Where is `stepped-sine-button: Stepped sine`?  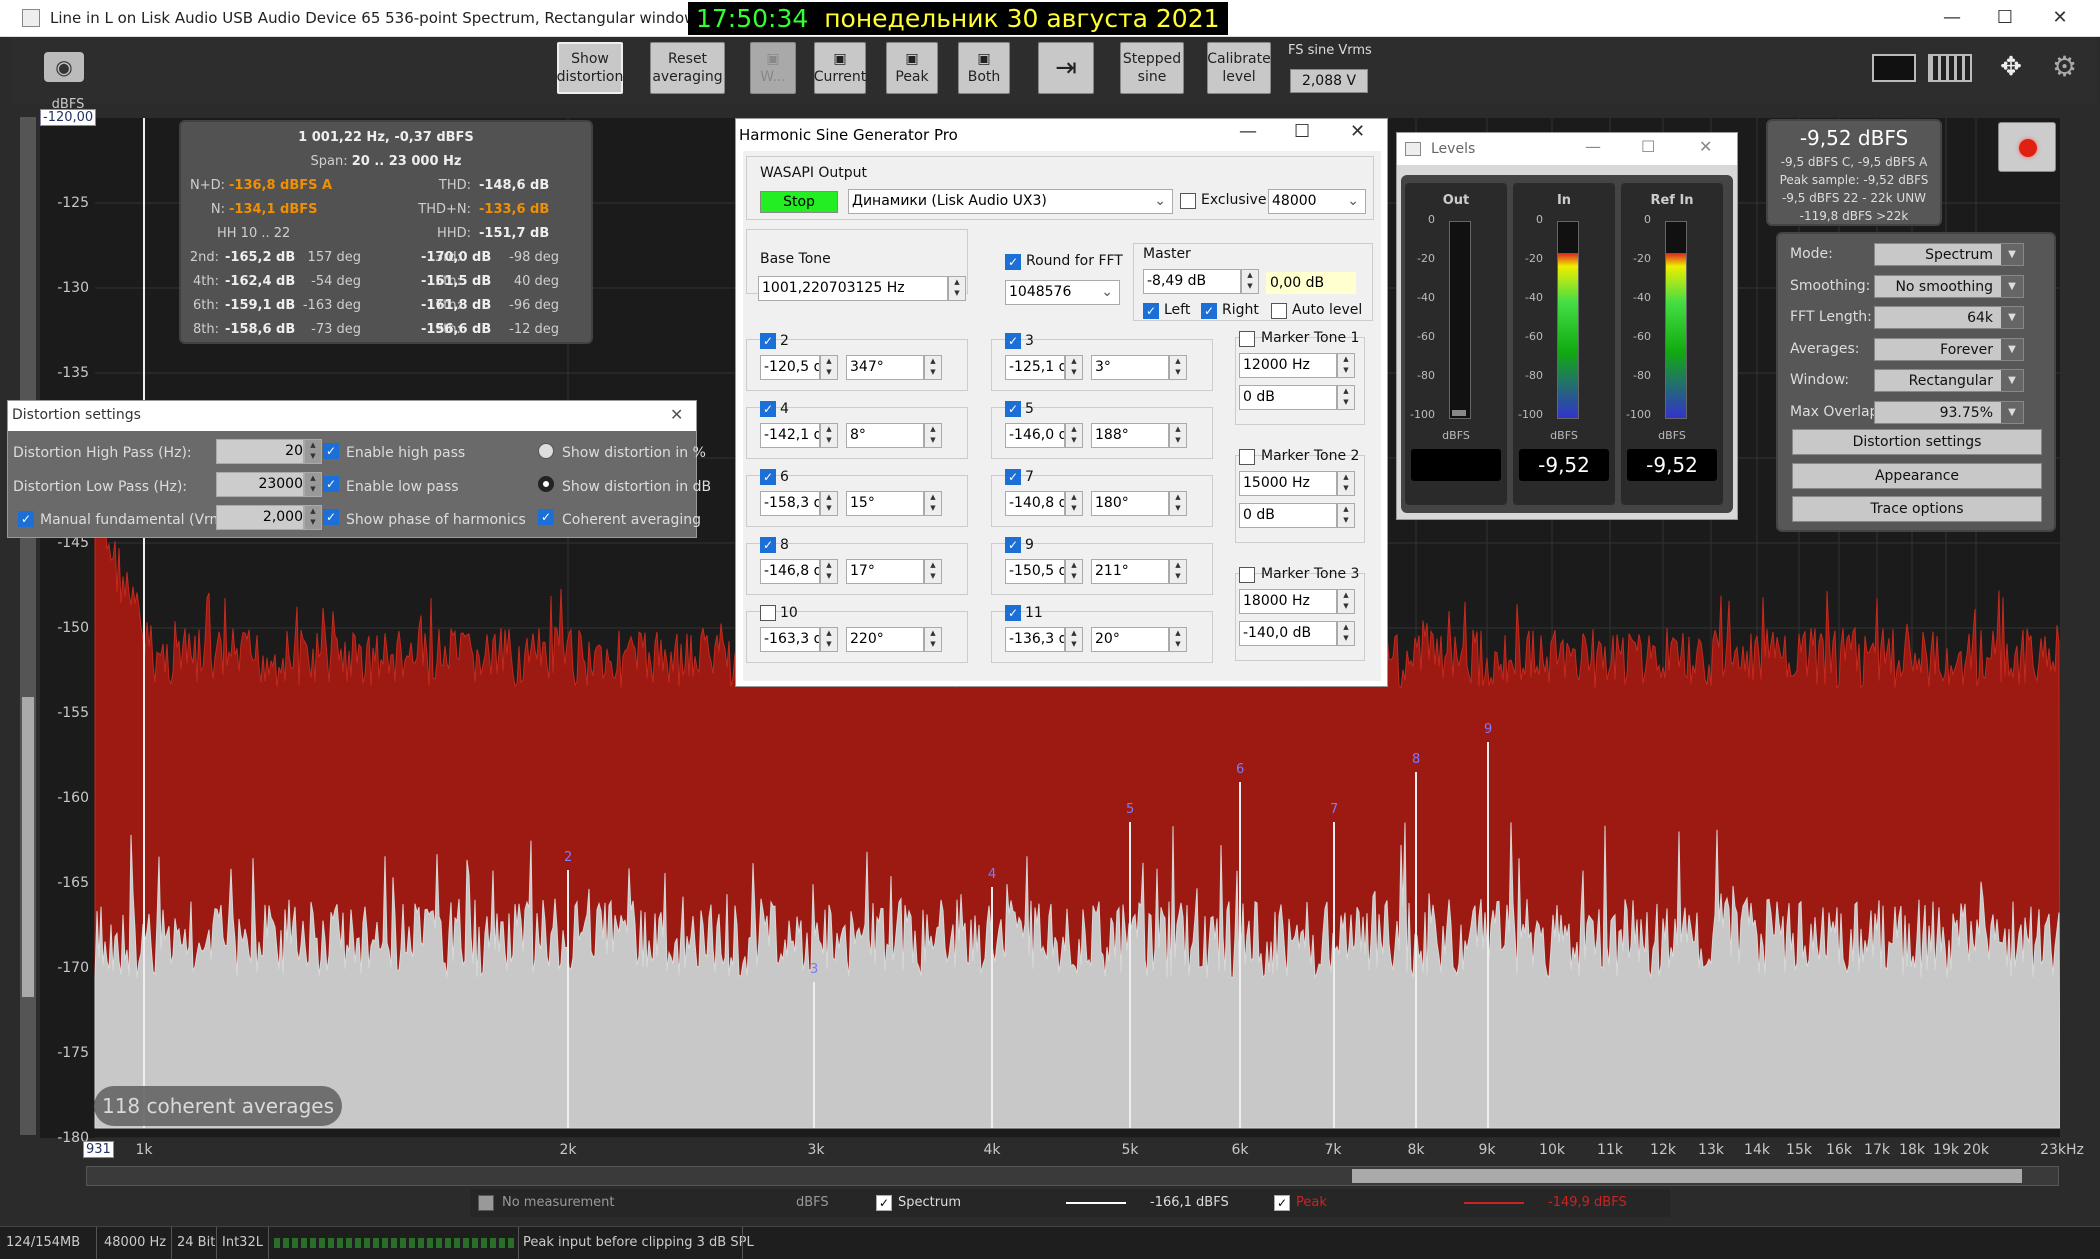
stepped-sine-button: Stepped sine is located at coordinates (1152, 68).